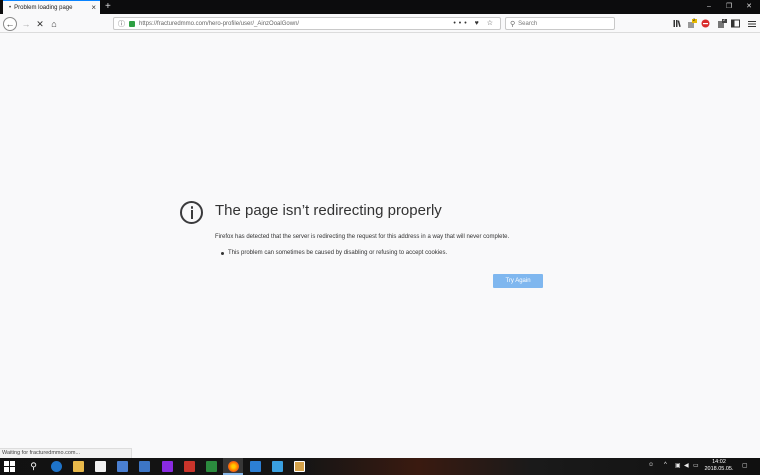 The width and height of the screenshot is (760, 475). Describe the element at coordinates (233, 466) in the screenshot. I see `firefox-icon` at that location.